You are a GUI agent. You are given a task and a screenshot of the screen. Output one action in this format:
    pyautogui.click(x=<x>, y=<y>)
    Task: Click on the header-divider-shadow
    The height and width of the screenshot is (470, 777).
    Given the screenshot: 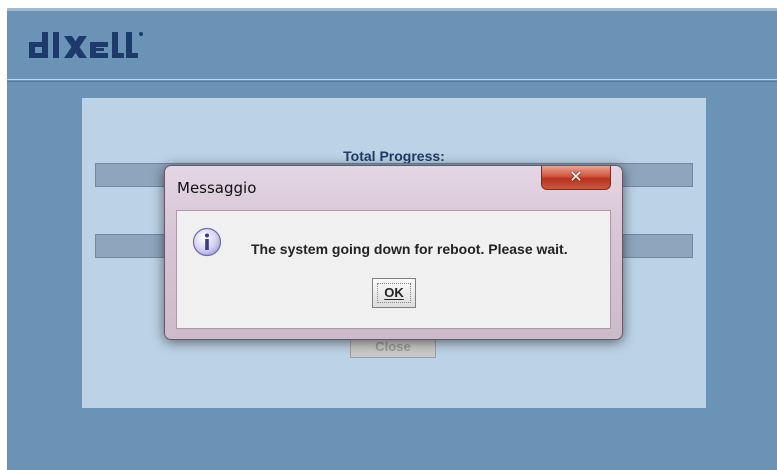 What is the action you would take?
    pyautogui.click(x=392, y=81)
    